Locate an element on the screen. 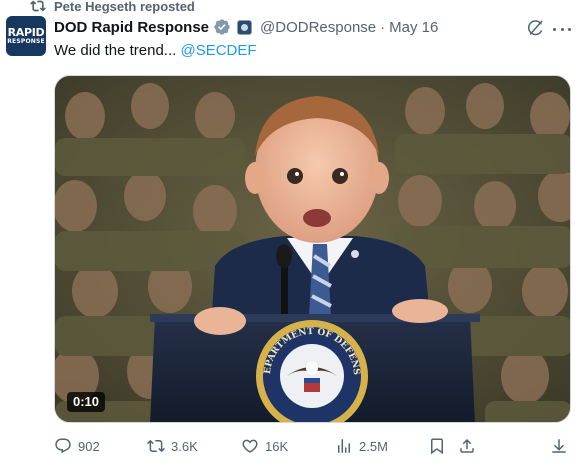  mention-link: @SECDEF is located at coordinates (218, 50).